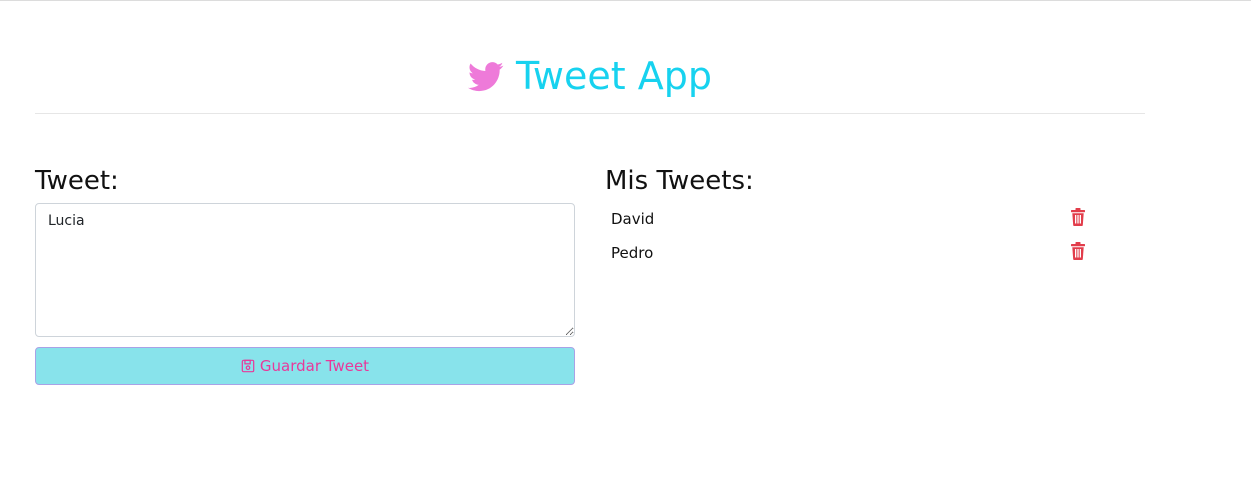  I want to click on tweet-list: David Pedro, so click(875, 236).